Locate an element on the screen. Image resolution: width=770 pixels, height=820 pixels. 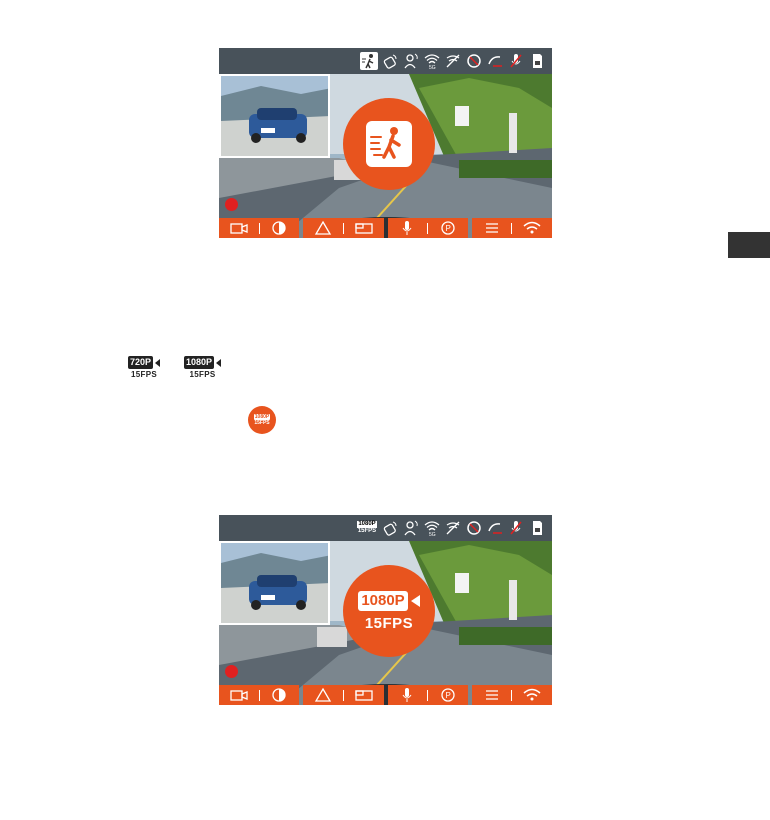
dashcam-screen-pedestrian: 5G P is located at coordinates (385, 143).